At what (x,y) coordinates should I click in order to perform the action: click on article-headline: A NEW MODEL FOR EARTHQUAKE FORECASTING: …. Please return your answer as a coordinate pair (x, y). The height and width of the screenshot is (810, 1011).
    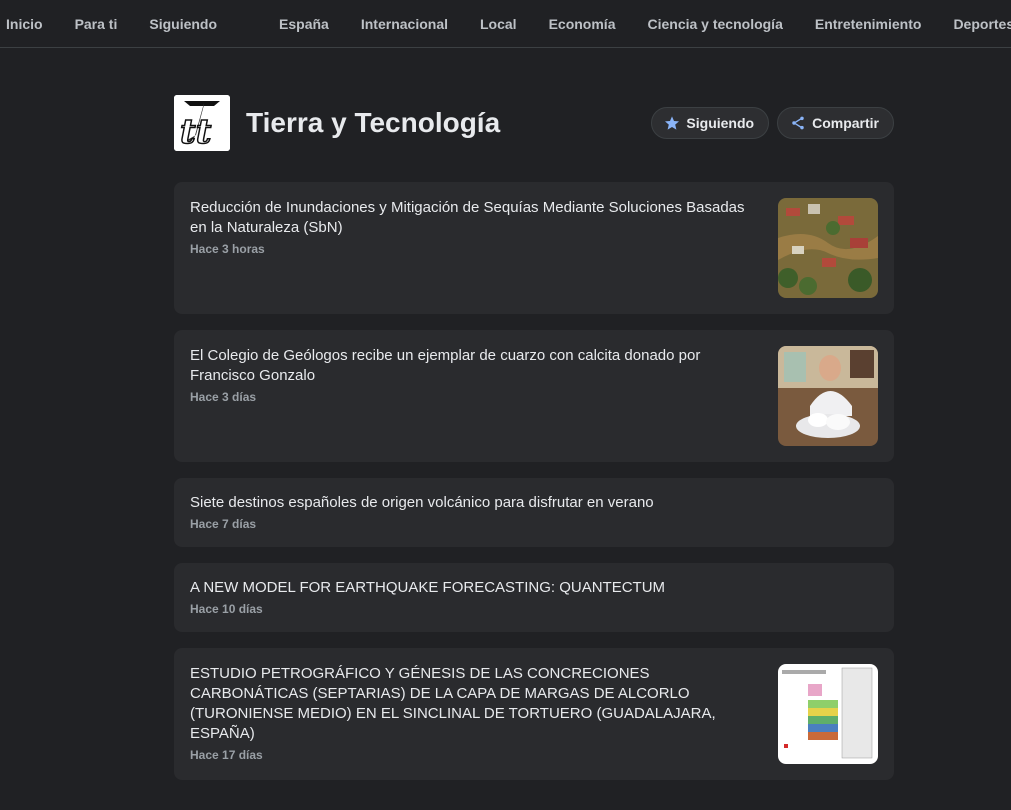
    Looking at the image, I should click on (522, 588).